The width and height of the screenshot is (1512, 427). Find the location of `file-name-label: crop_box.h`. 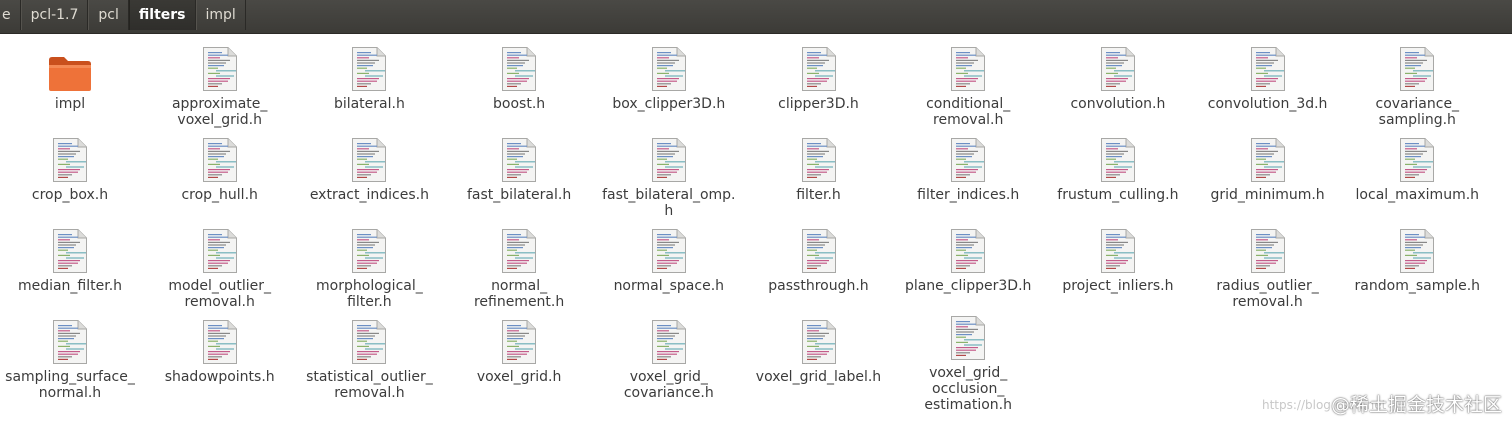

file-name-label: crop_box.h is located at coordinates (70, 195).